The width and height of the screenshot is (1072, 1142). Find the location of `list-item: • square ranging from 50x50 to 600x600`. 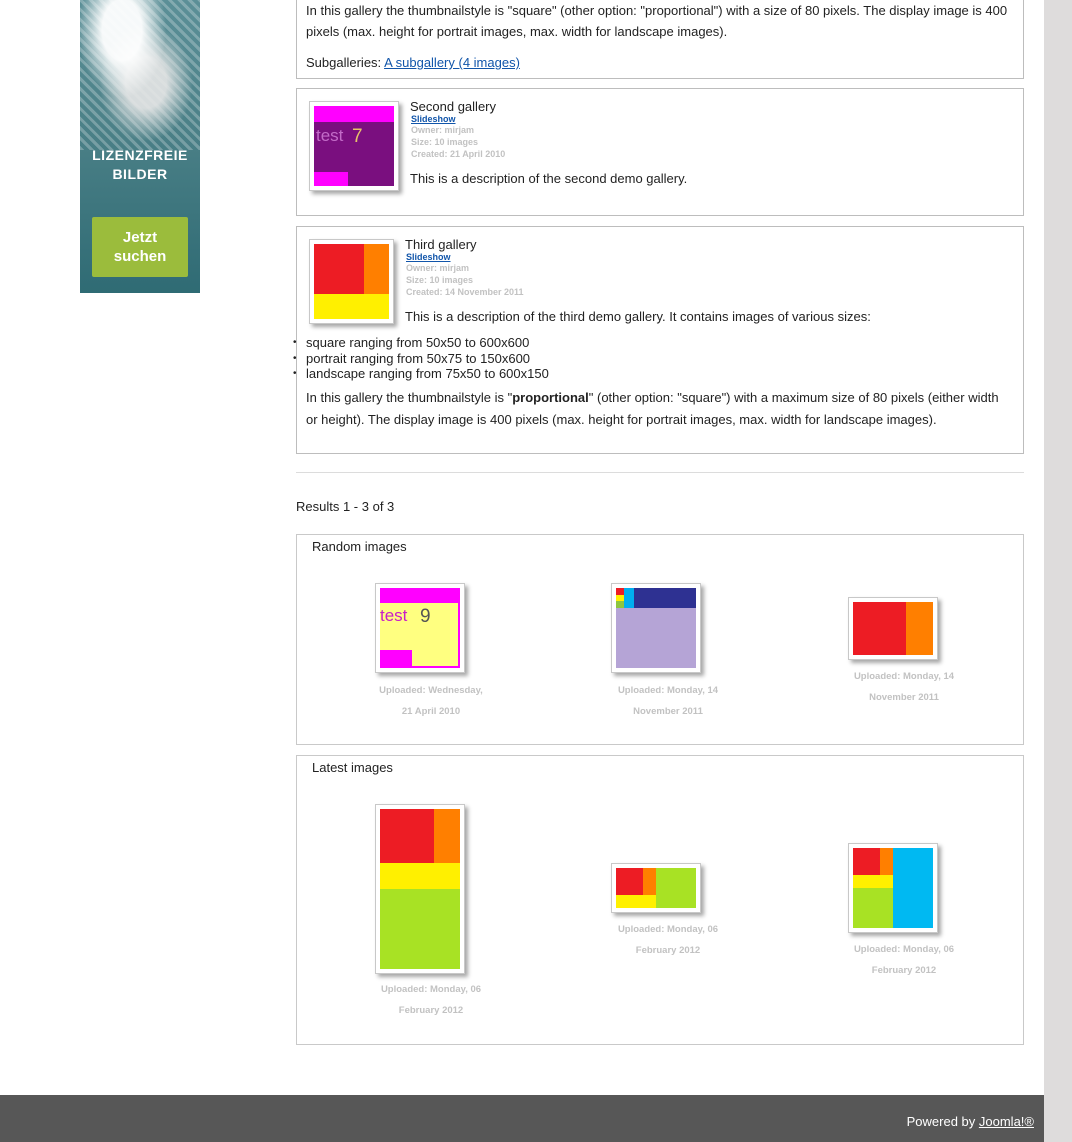

list-item: • square ranging from 50x50 to 600x600 is located at coordinates (411, 342).